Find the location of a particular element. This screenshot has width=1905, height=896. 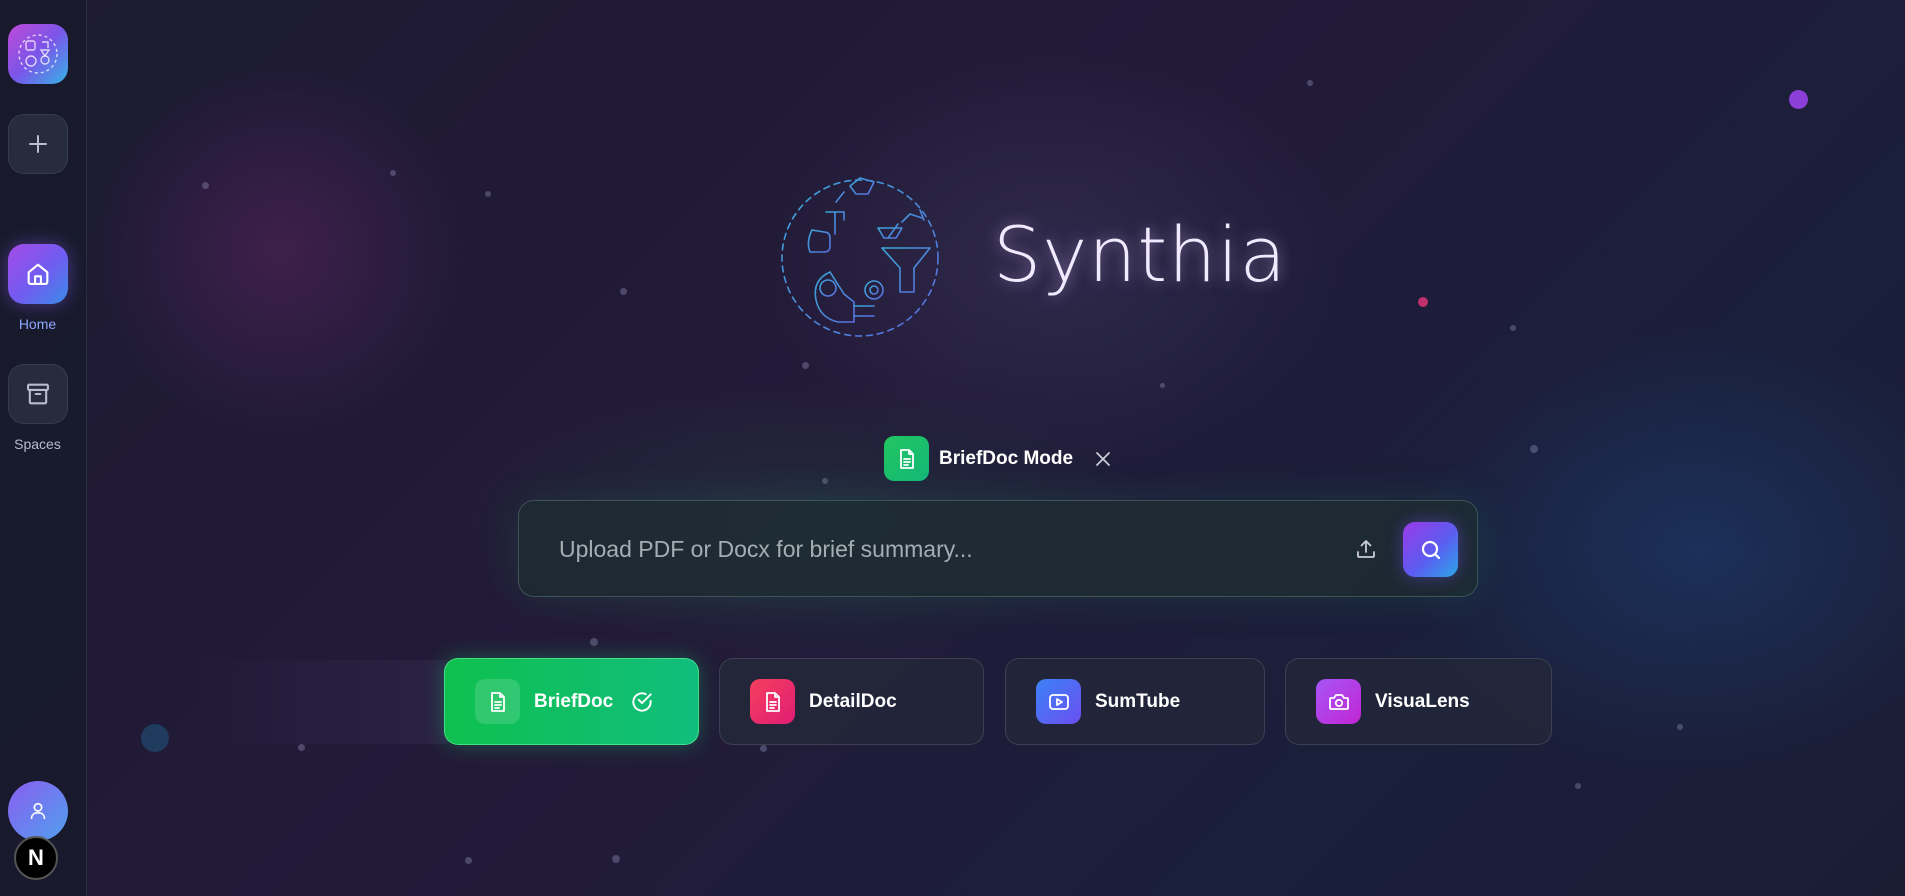

mode-card-visualens: VisuaLens is located at coordinates (1418, 701).